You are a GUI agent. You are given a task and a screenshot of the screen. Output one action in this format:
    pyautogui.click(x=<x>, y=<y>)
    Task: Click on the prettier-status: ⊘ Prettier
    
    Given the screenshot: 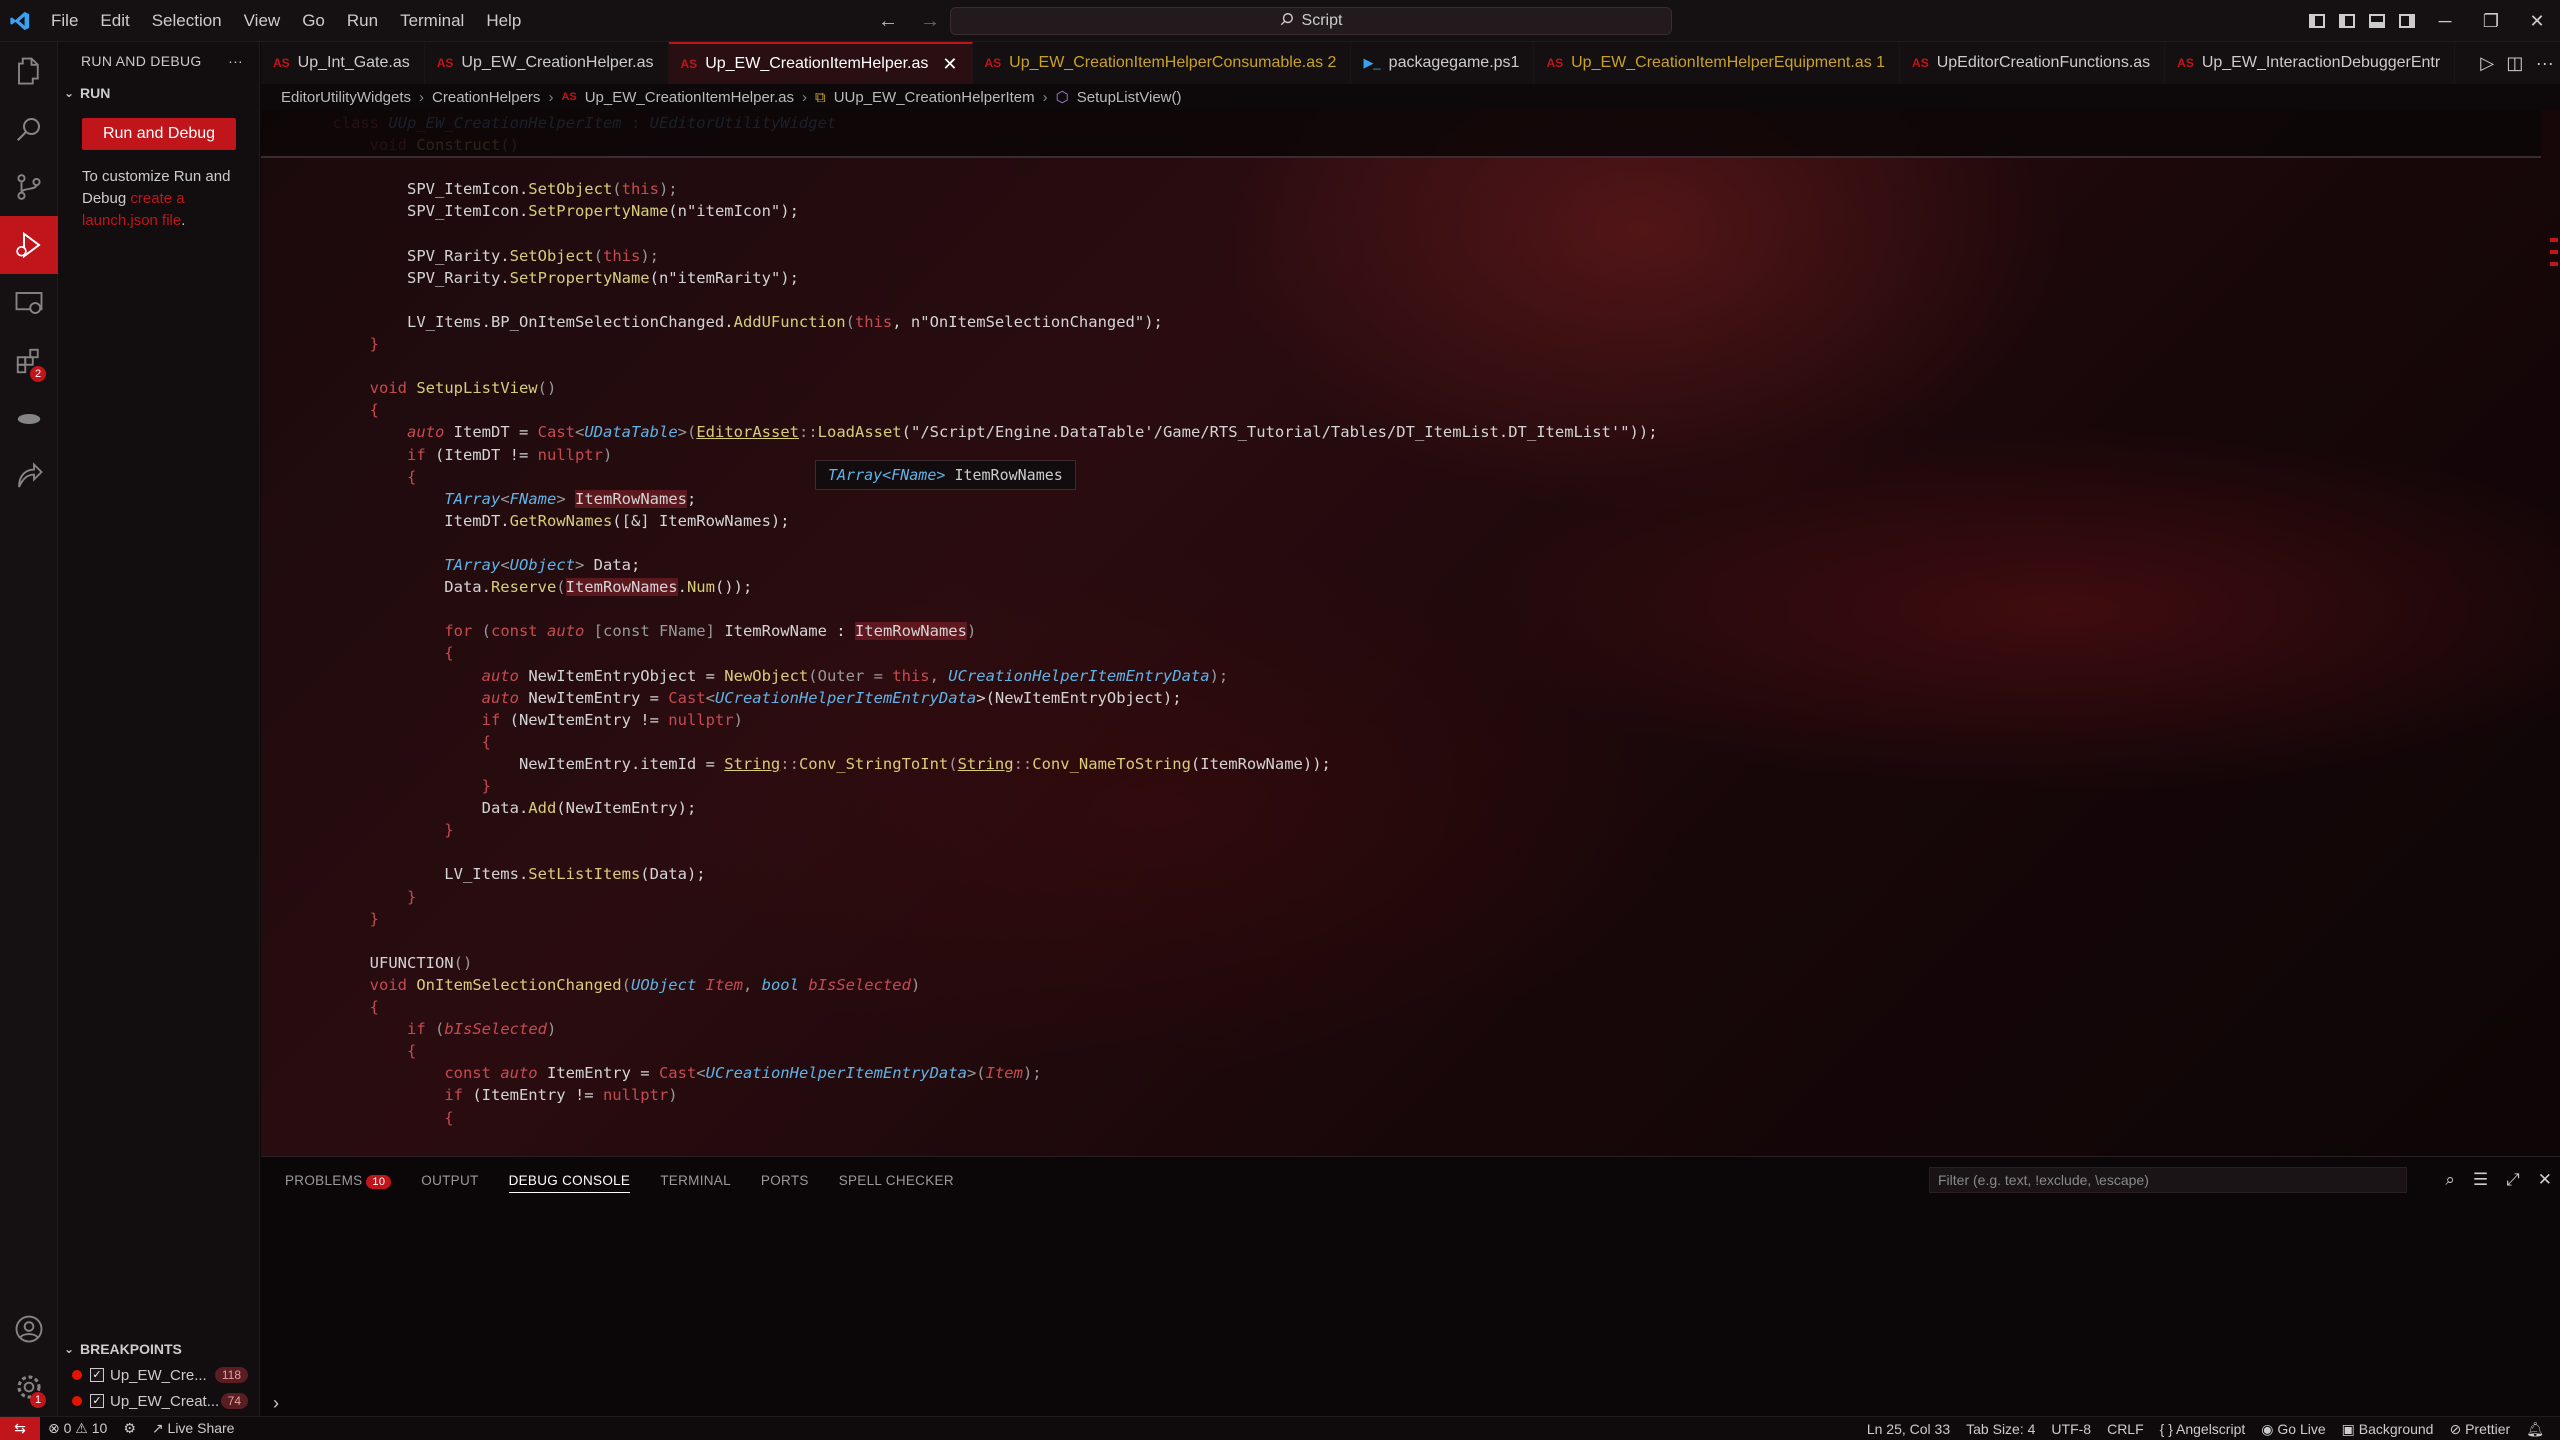 What is the action you would take?
    pyautogui.click(x=2479, y=1429)
    